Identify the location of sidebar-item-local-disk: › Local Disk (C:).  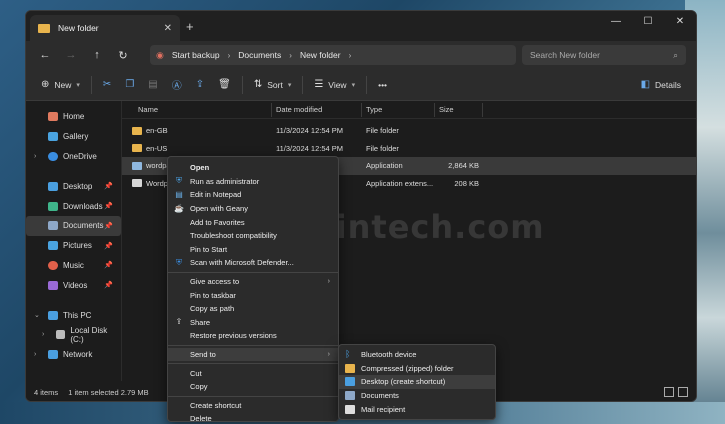
(73, 335).